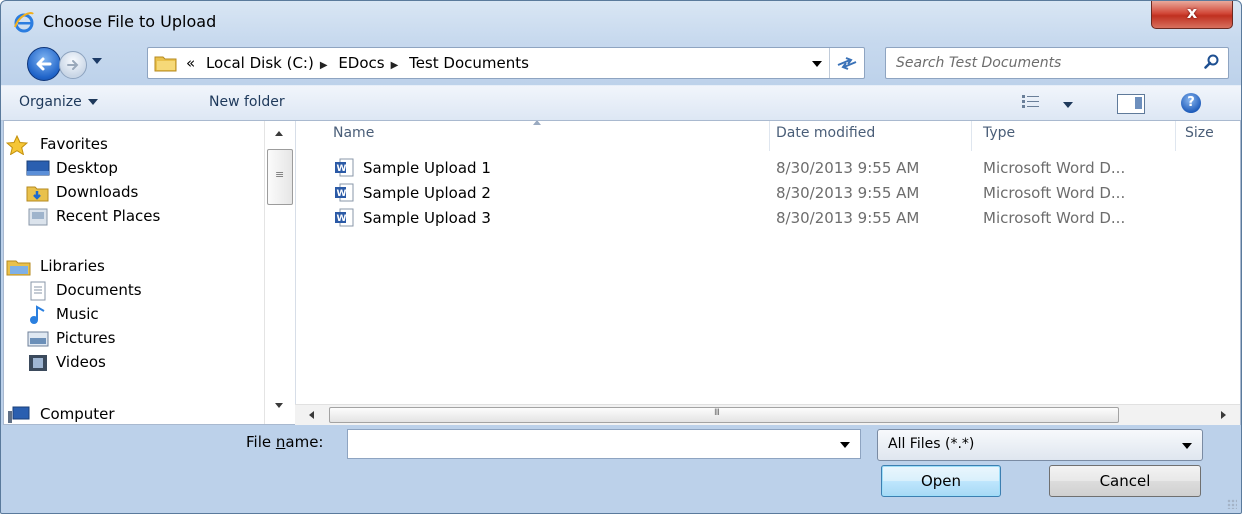  Describe the element at coordinates (999, 133) in the screenshot. I see `column-header-type: Type` at that location.